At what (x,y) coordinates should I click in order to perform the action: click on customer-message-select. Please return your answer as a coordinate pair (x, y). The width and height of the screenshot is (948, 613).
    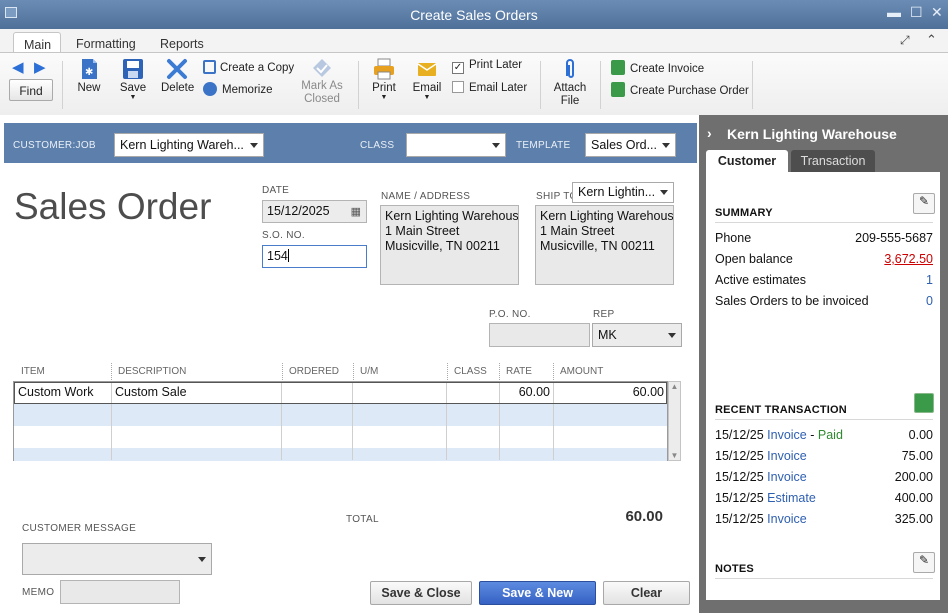
    Looking at the image, I should click on (117, 559).